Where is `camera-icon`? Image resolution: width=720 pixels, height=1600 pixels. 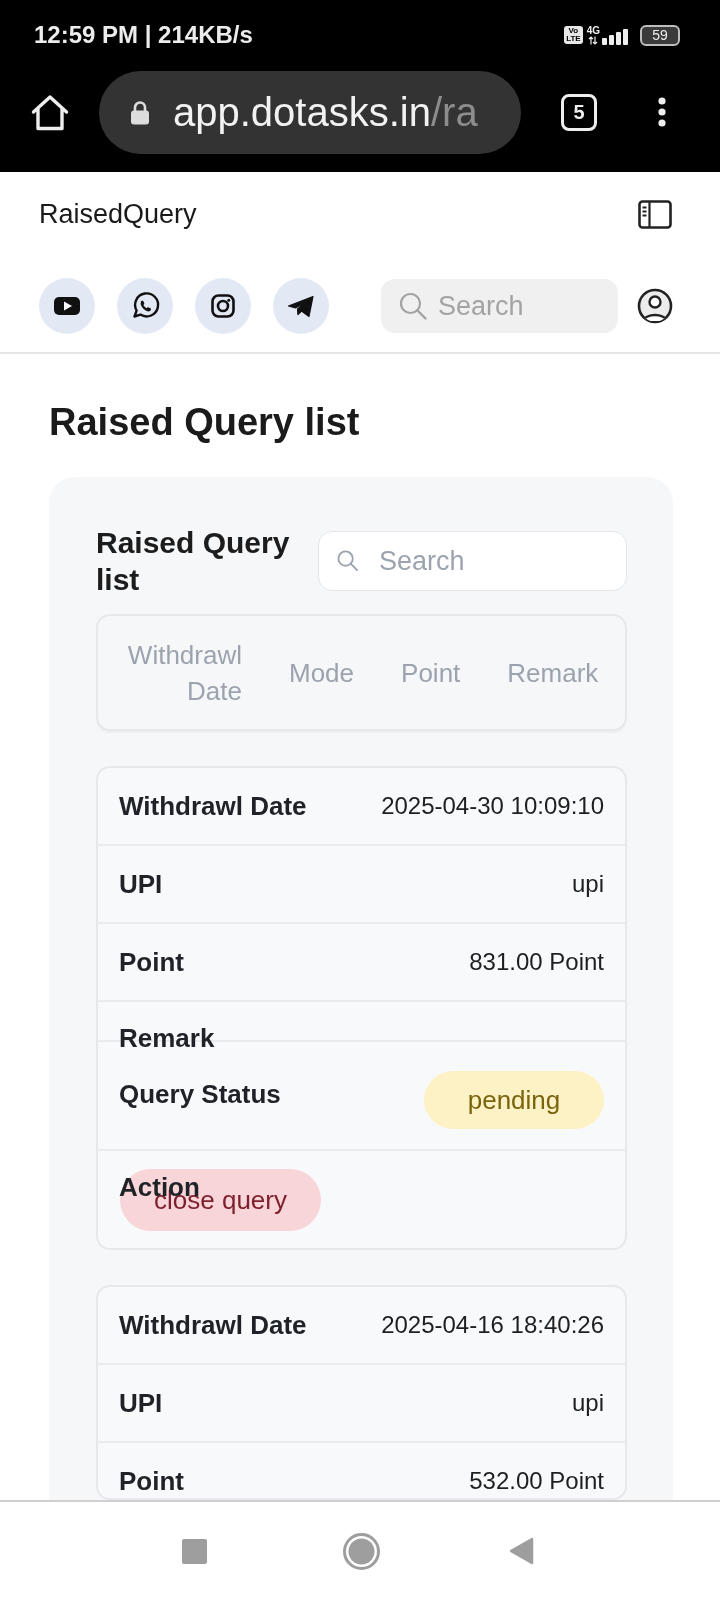
camera-icon is located at coordinates (223, 306).